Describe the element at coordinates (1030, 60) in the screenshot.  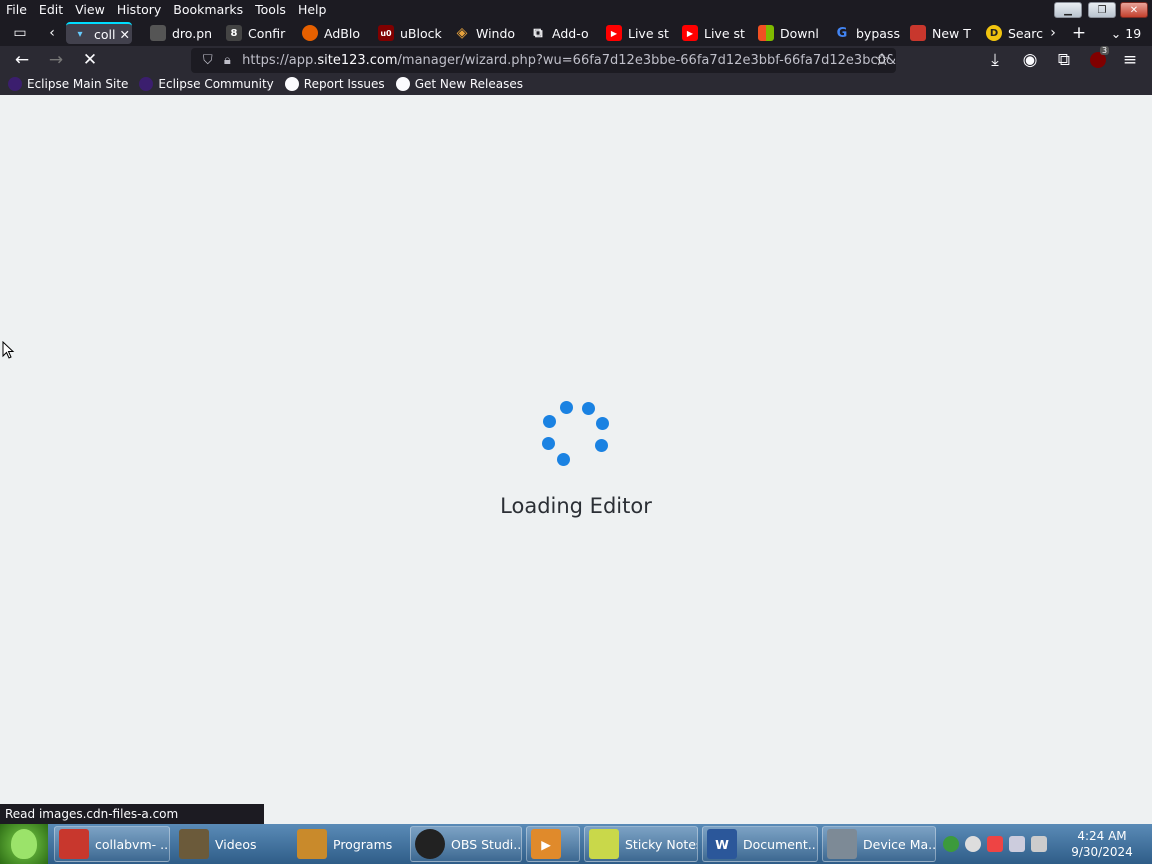
I see `account-button: ◉` at that location.